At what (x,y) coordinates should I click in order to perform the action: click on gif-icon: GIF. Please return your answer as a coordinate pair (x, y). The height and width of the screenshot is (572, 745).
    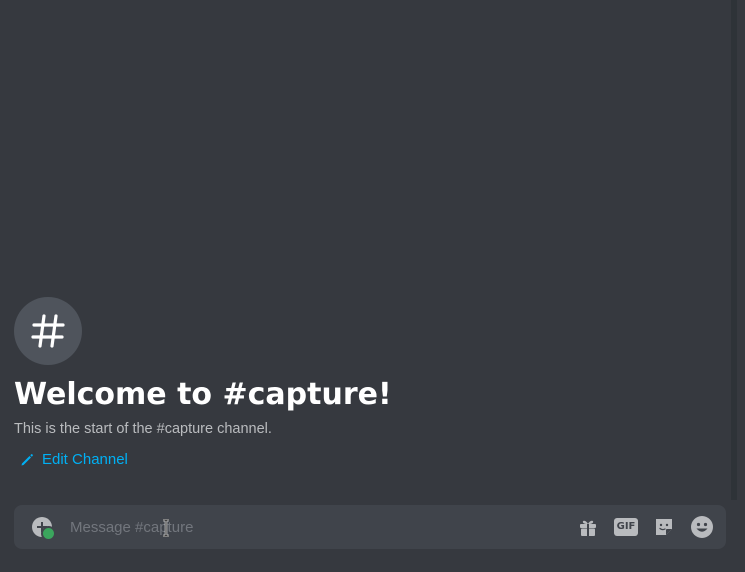
    Looking at the image, I should click on (626, 527).